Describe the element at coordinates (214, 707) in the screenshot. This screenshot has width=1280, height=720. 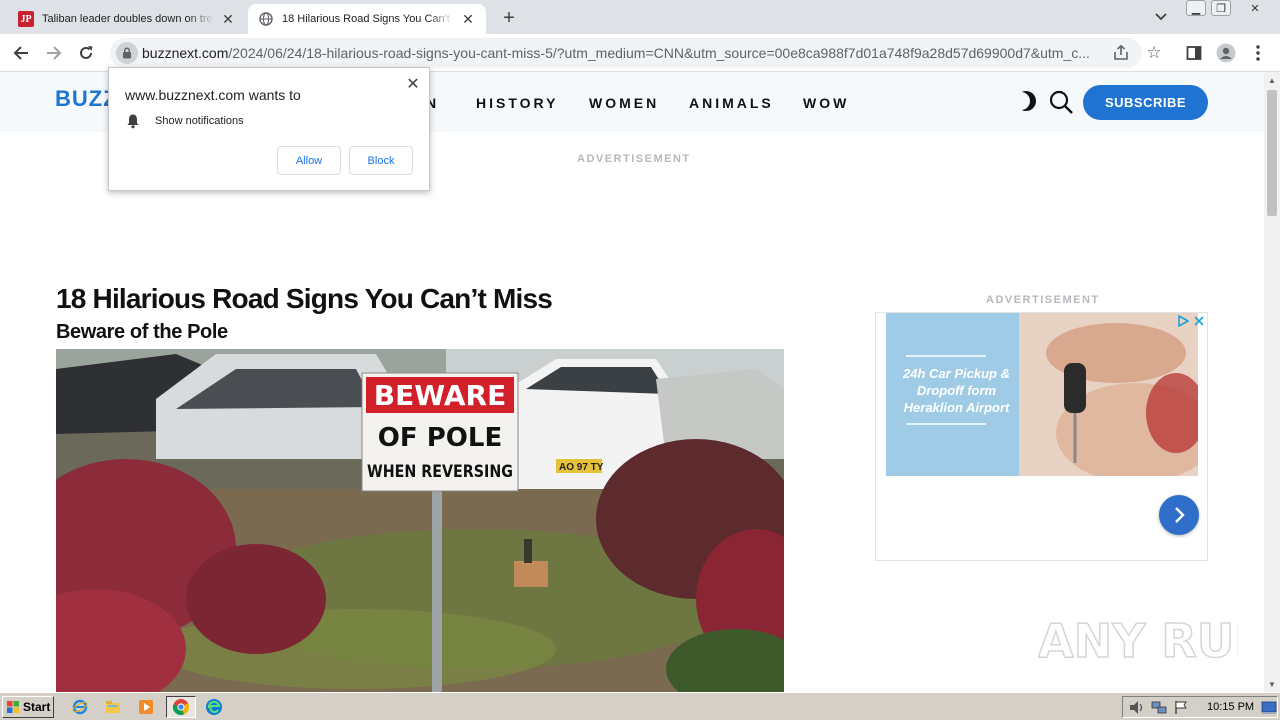
I see `edge-icon` at that location.